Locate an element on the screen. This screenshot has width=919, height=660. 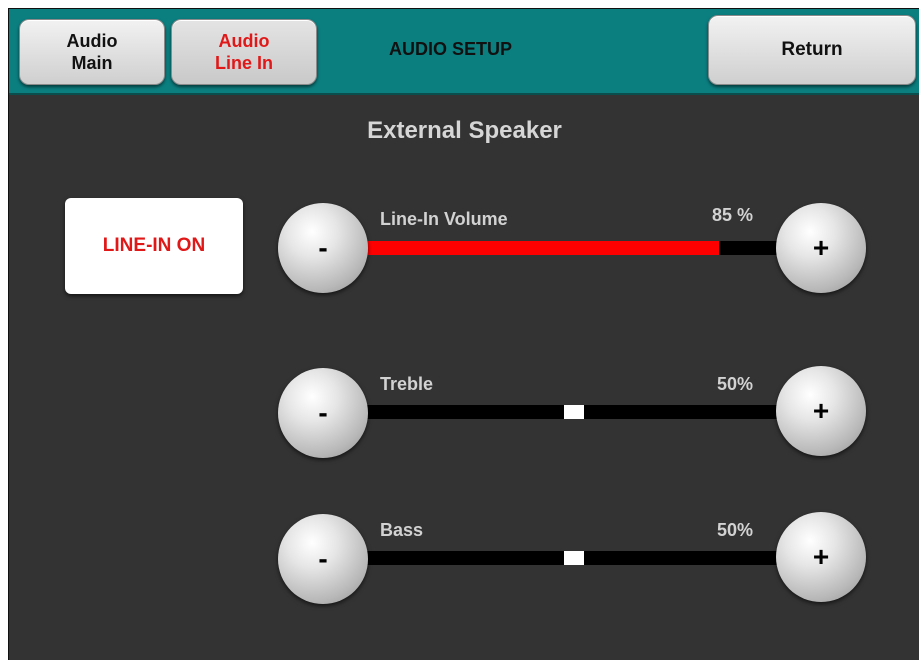
line-in-volume-label: Line-In Volume is located at coordinates (444, 219).